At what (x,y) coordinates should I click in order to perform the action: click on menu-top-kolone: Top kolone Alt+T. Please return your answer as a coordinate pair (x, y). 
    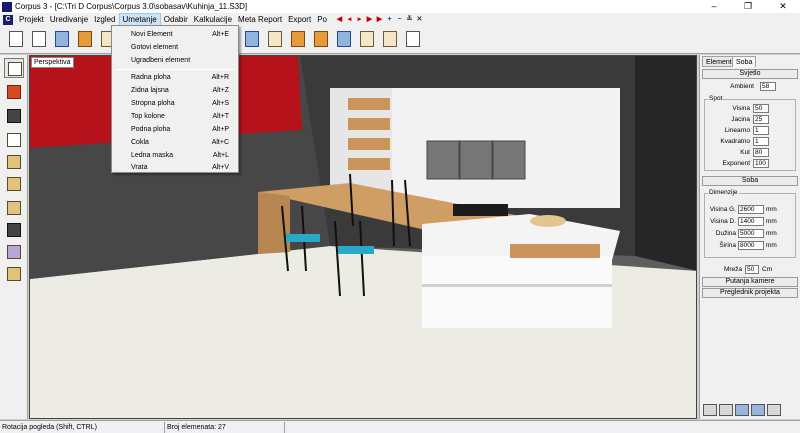
    Looking at the image, I should click on (175, 116).